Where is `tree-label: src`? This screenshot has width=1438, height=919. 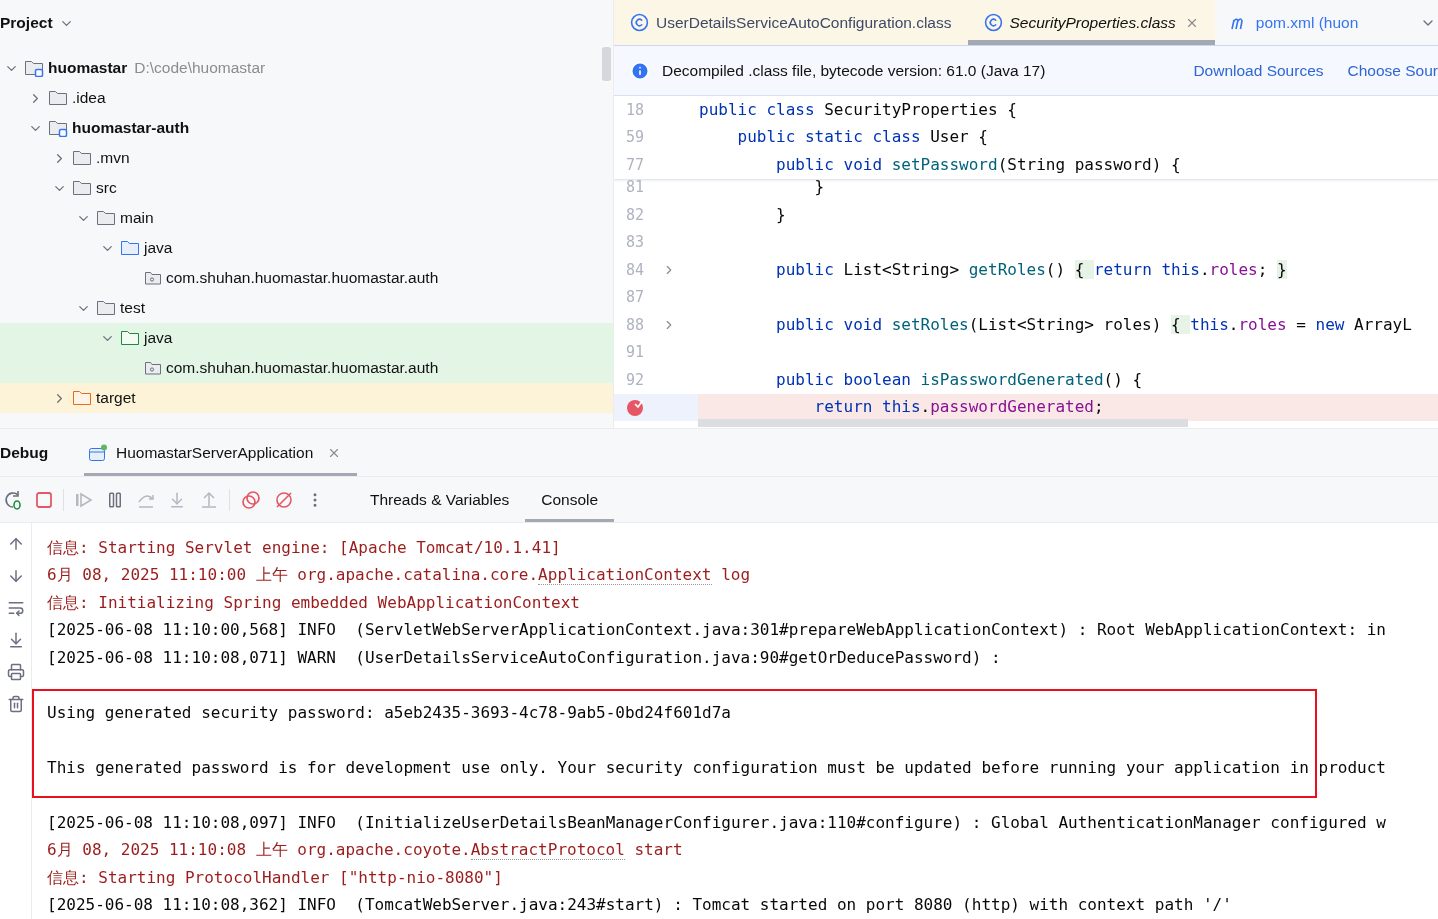
tree-label: src is located at coordinates (106, 188).